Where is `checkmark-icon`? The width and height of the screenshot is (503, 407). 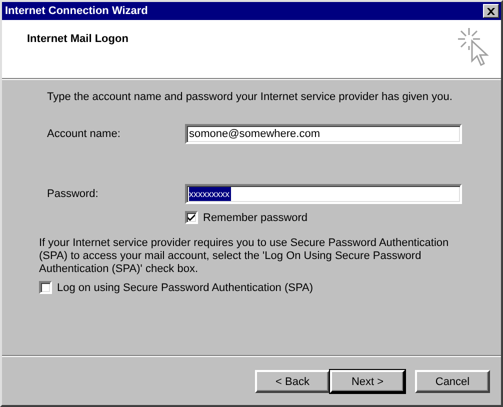
checkmark-icon is located at coordinates (191, 217).